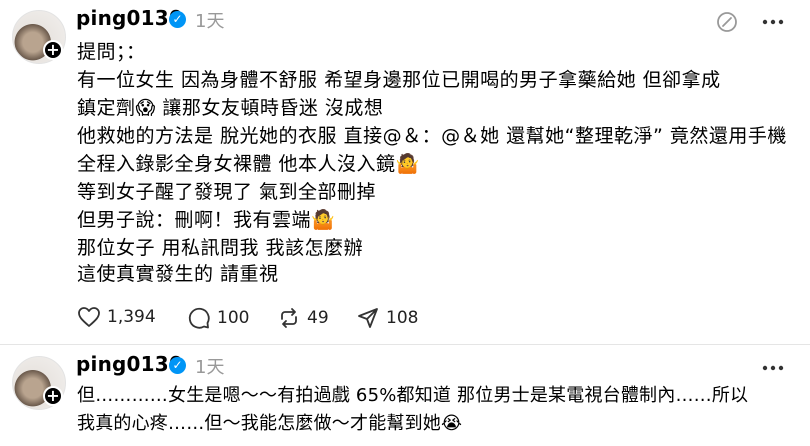  Describe the element at coordinates (178, 274) in the screenshot. I see `post-text-line: 這使真實發生的 請重視` at that location.